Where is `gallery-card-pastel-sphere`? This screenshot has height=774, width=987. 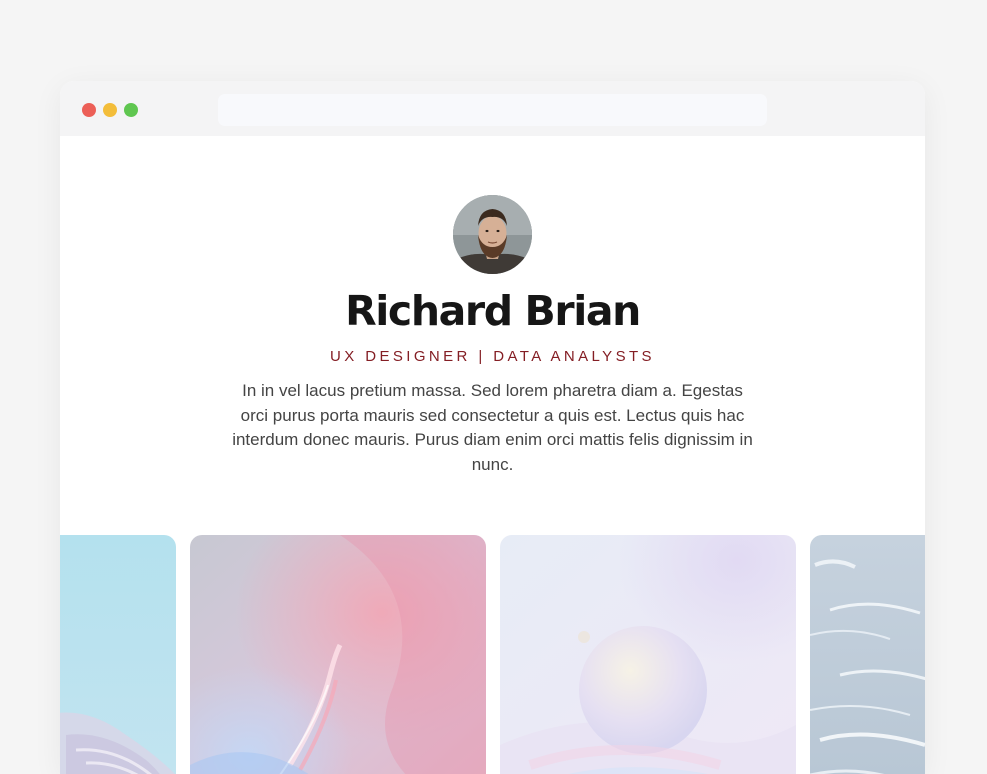 gallery-card-pastel-sphere is located at coordinates (648, 654).